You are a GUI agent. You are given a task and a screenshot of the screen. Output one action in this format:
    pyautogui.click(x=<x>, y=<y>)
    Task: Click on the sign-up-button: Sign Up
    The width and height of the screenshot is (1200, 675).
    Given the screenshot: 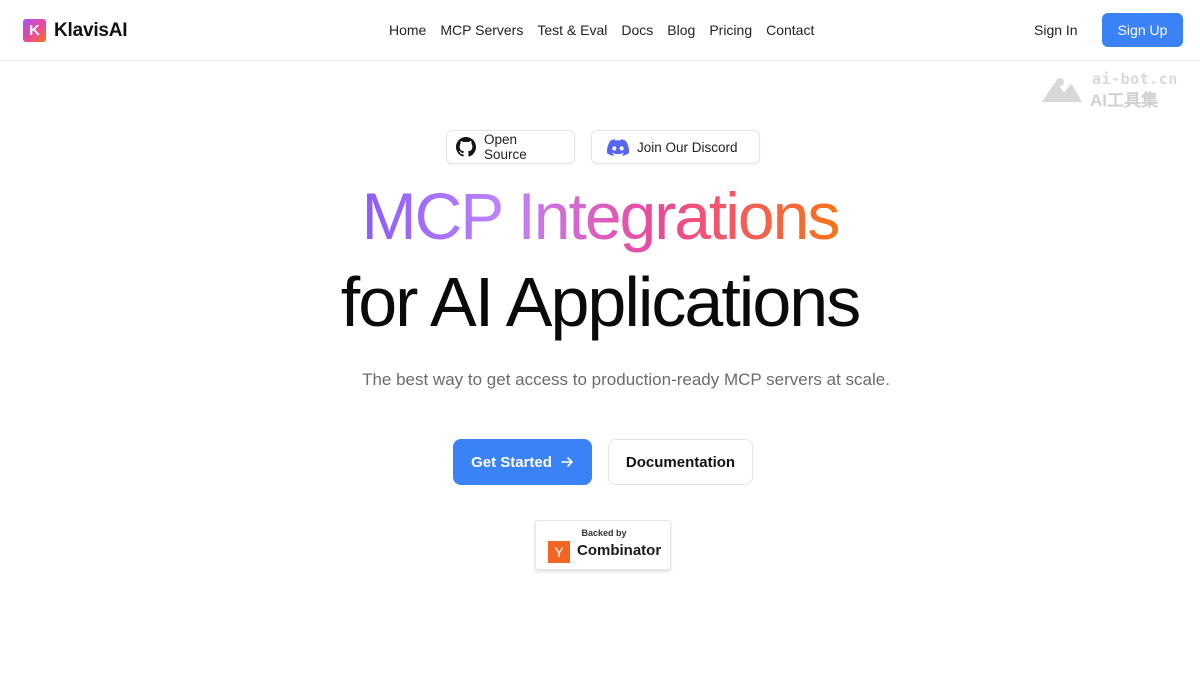 What is the action you would take?
    pyautogui.click(x=1142, y=30)
    